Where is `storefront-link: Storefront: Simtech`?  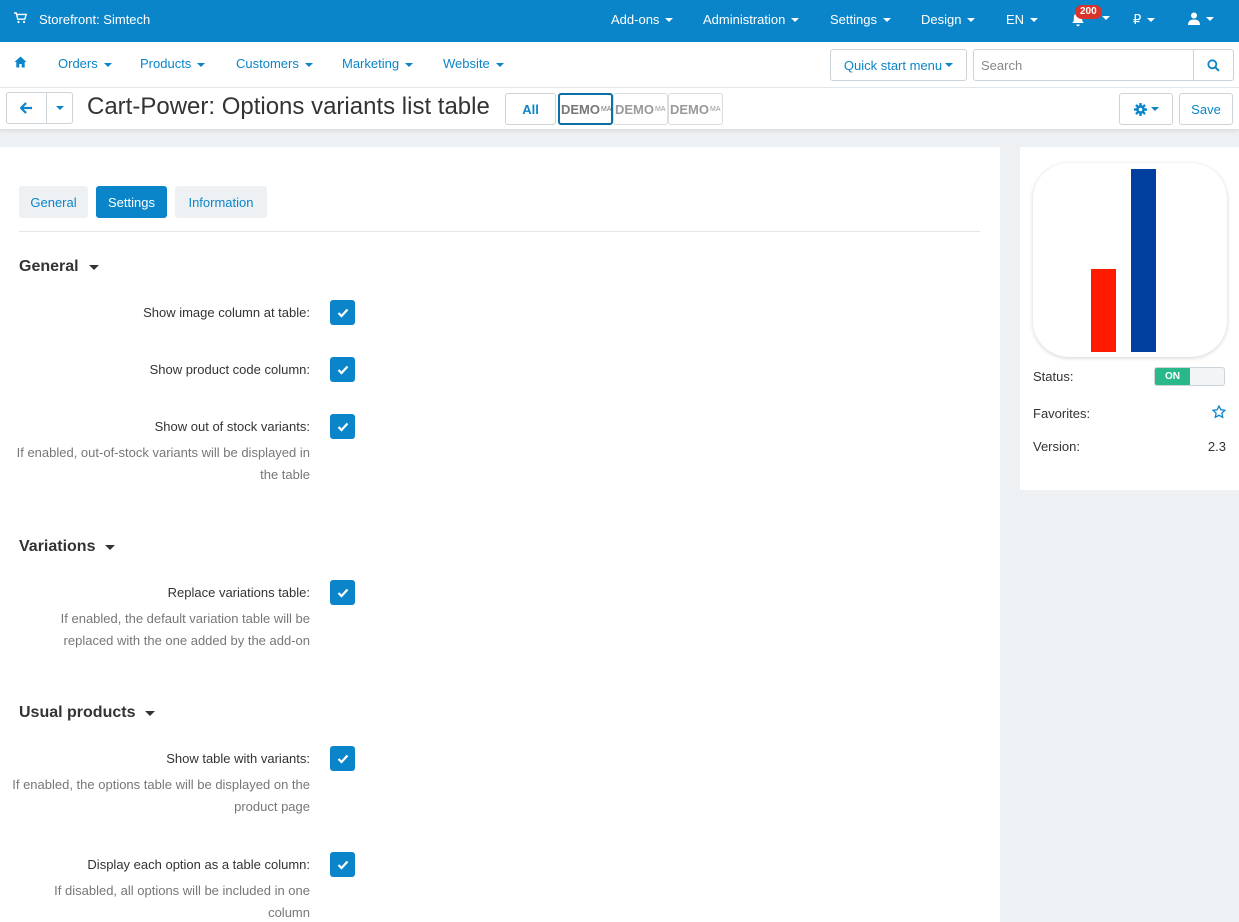
storefront-link: Storefront: Simtech is located at coordinates (82, 19).